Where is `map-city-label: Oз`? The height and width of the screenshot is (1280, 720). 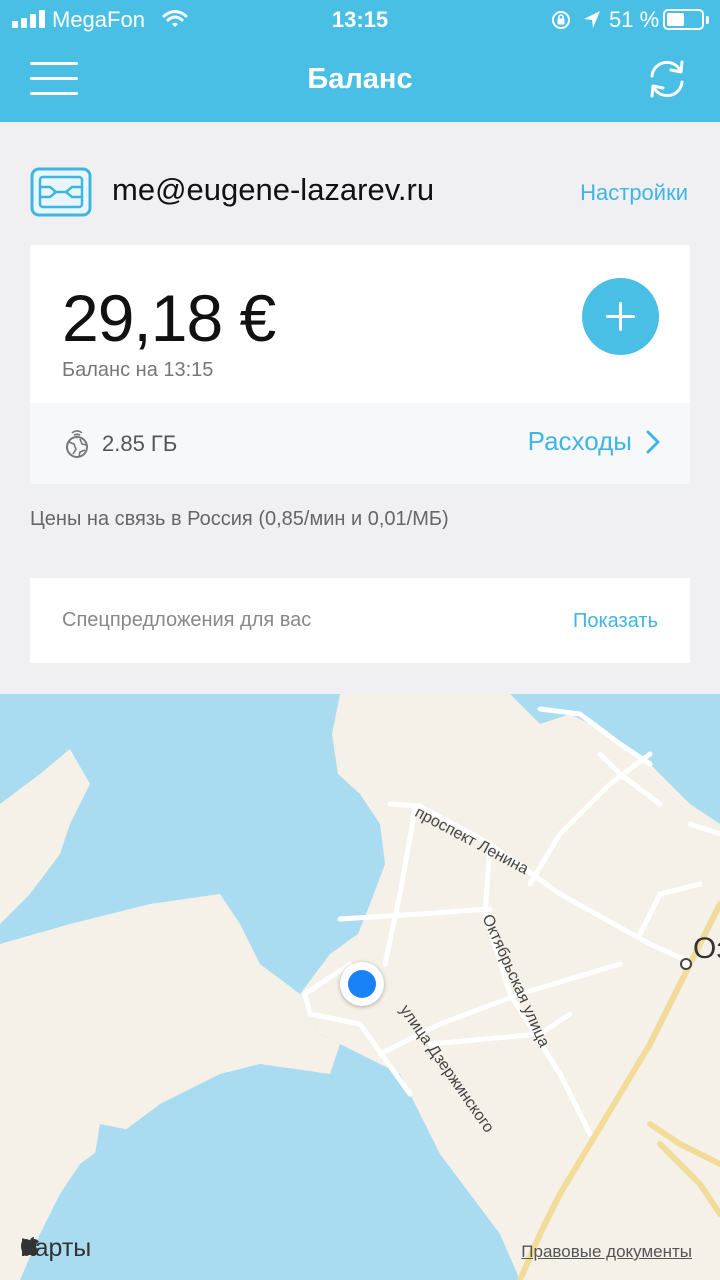
map-city-label: Oз is located at coordinates (706, 948).